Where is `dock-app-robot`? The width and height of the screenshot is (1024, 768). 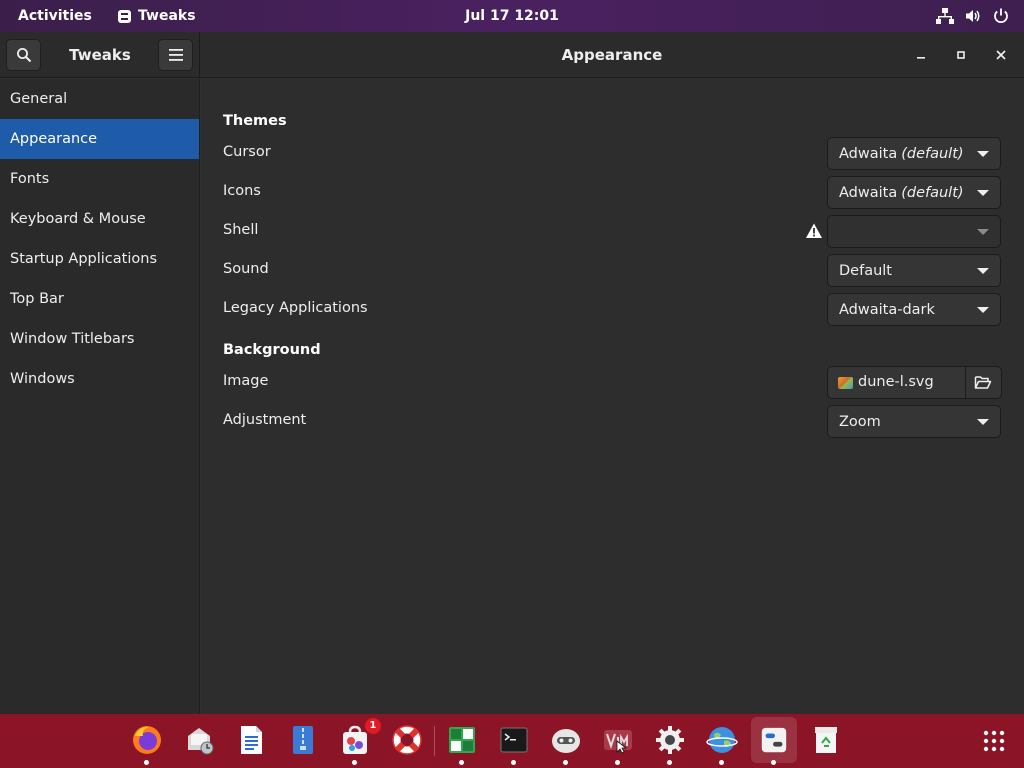 dock-app-robot is located at coordinates (566, 740).